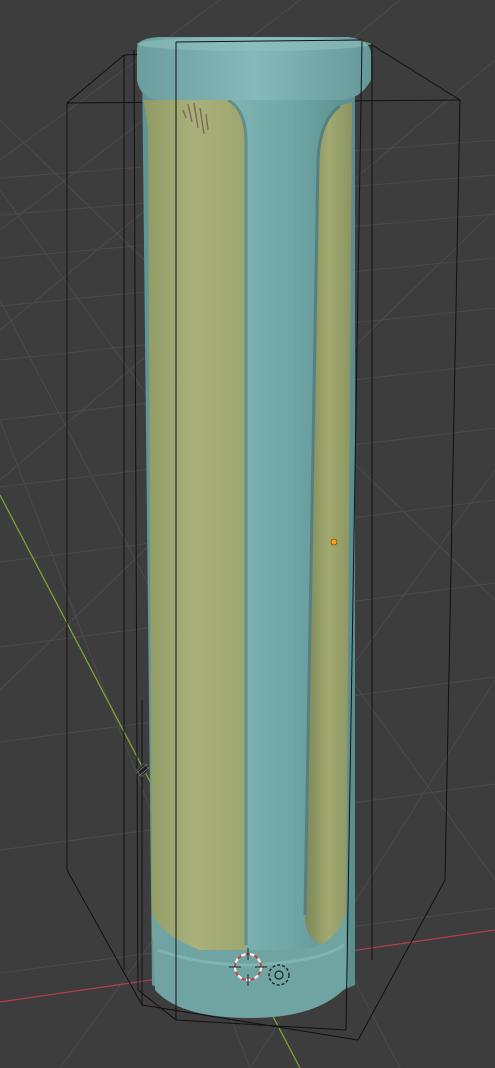 This screenshot has height=1068, width=495. Describe the element at coordinates (334, 542) in the screenshot. I see `origin-marker` at that location.